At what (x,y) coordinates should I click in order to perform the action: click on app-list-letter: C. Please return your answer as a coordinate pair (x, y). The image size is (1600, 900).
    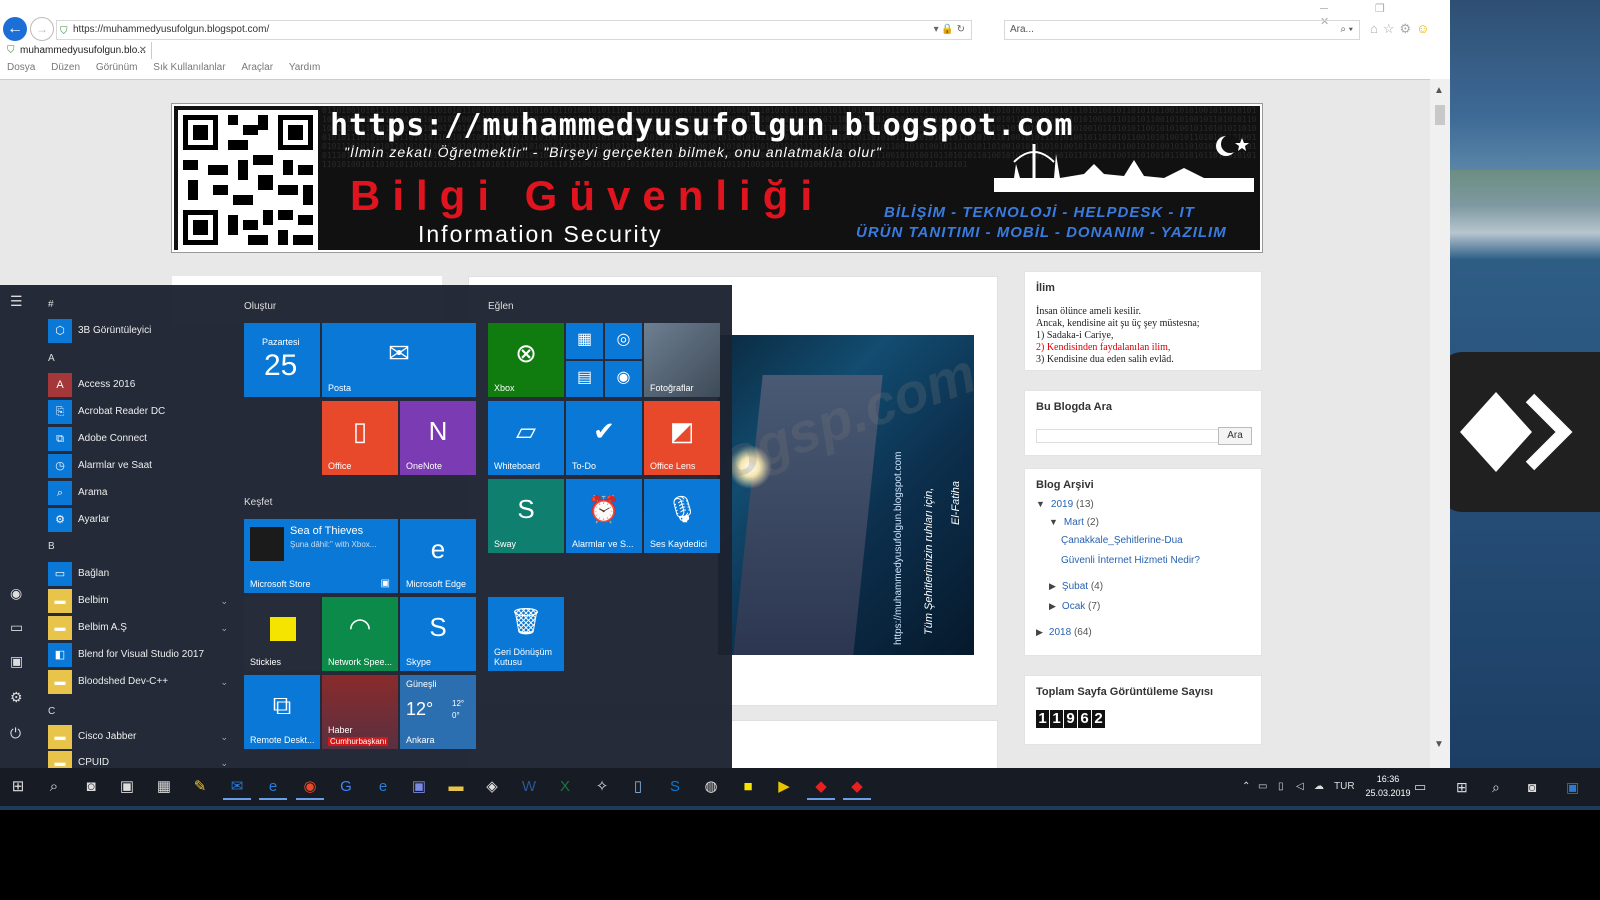
    Looking at the image, I should click on (51, 711).